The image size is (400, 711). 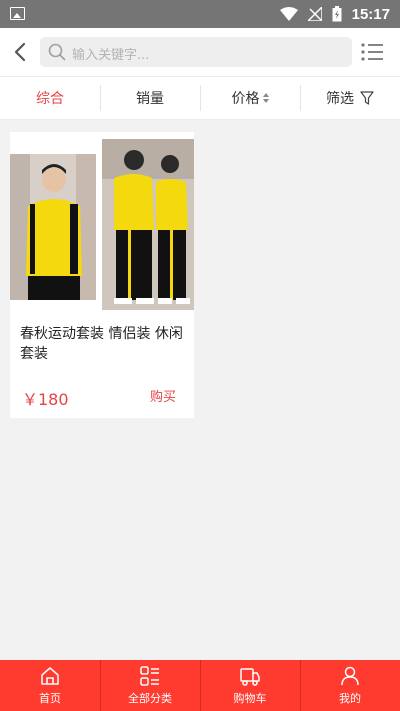 I want to click on nav-category: 全部分类, so click(x=150, y=685).